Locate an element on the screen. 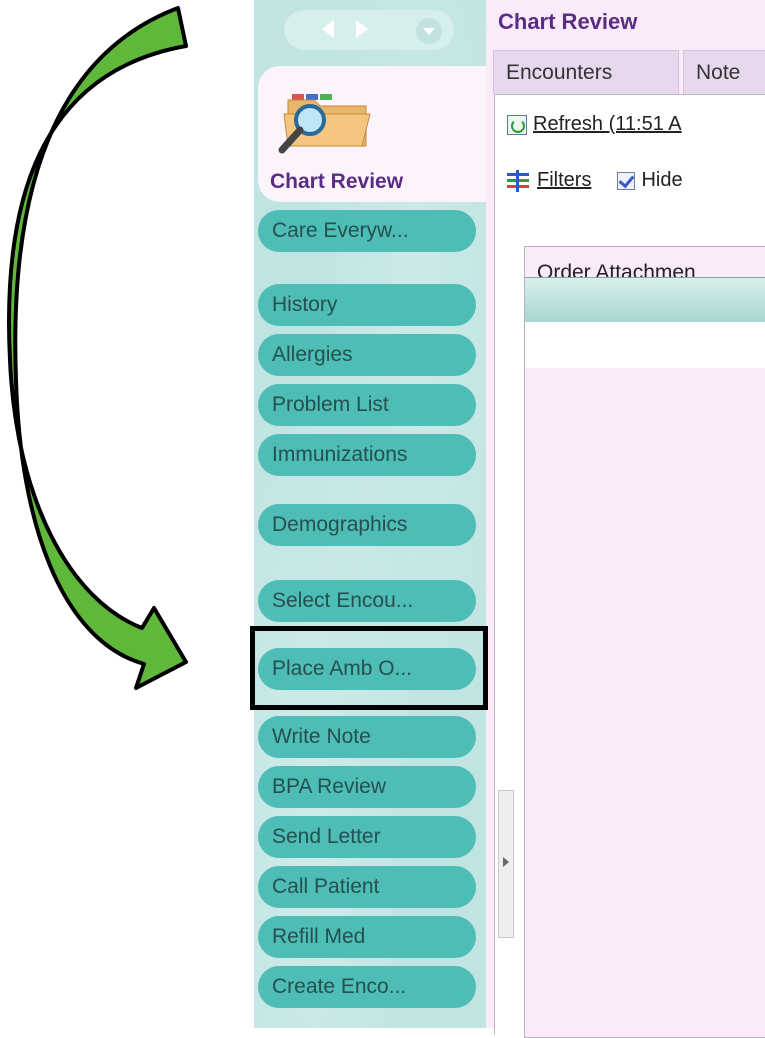 This screenshot has width=765, height=1038. sidebar-item-refill-med: Refill Med is located at coordinates (367, 937).